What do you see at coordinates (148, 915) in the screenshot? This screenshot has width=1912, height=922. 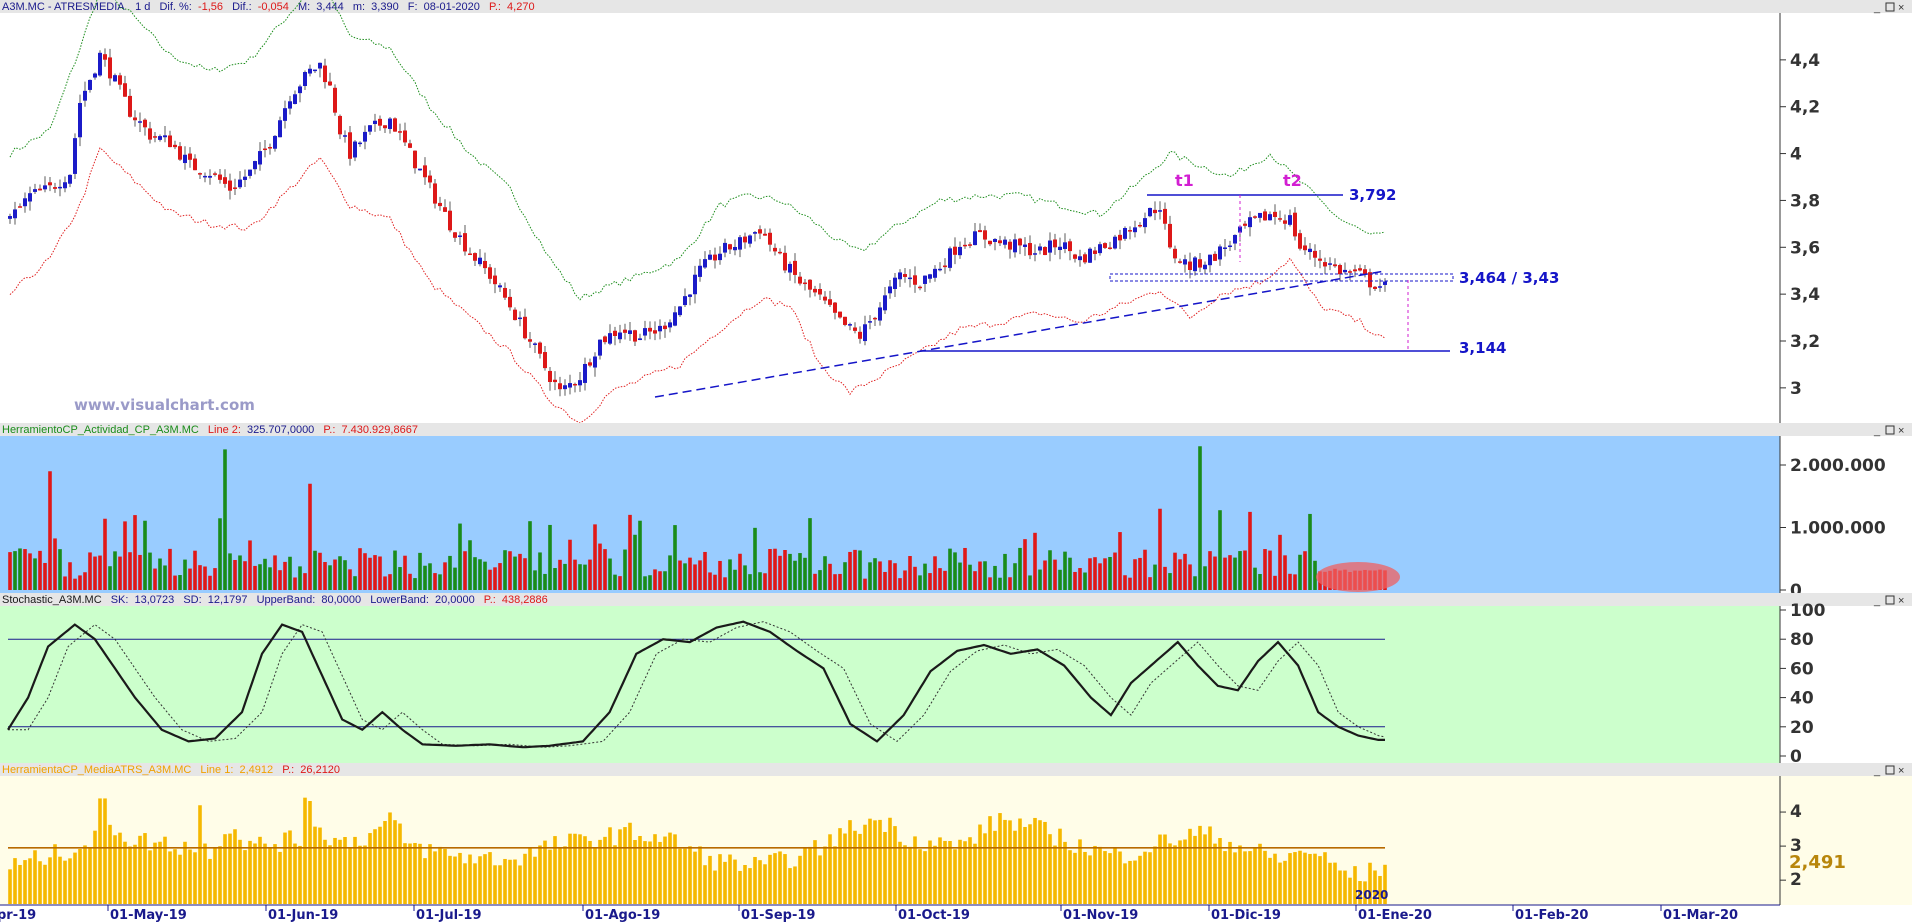 I see `x-axis-label: 01-May-19` at bounding box center [148, 915].